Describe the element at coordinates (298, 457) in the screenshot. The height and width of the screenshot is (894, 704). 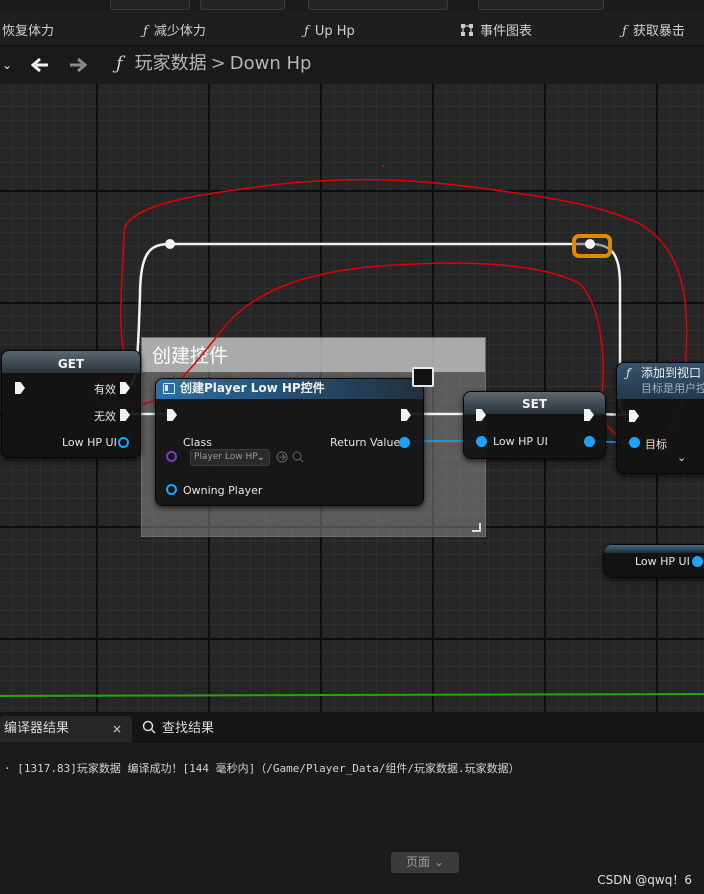
I see `browse-search-icon` at that location.